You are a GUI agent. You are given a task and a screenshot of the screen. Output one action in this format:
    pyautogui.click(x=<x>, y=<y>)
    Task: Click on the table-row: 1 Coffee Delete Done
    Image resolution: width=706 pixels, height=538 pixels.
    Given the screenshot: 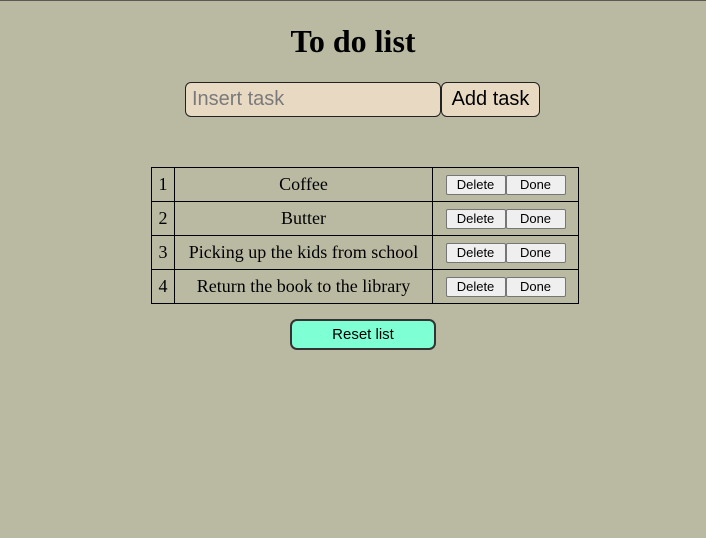 What is the action you would take?
    pyautogui.click(x=365, y=184)
    